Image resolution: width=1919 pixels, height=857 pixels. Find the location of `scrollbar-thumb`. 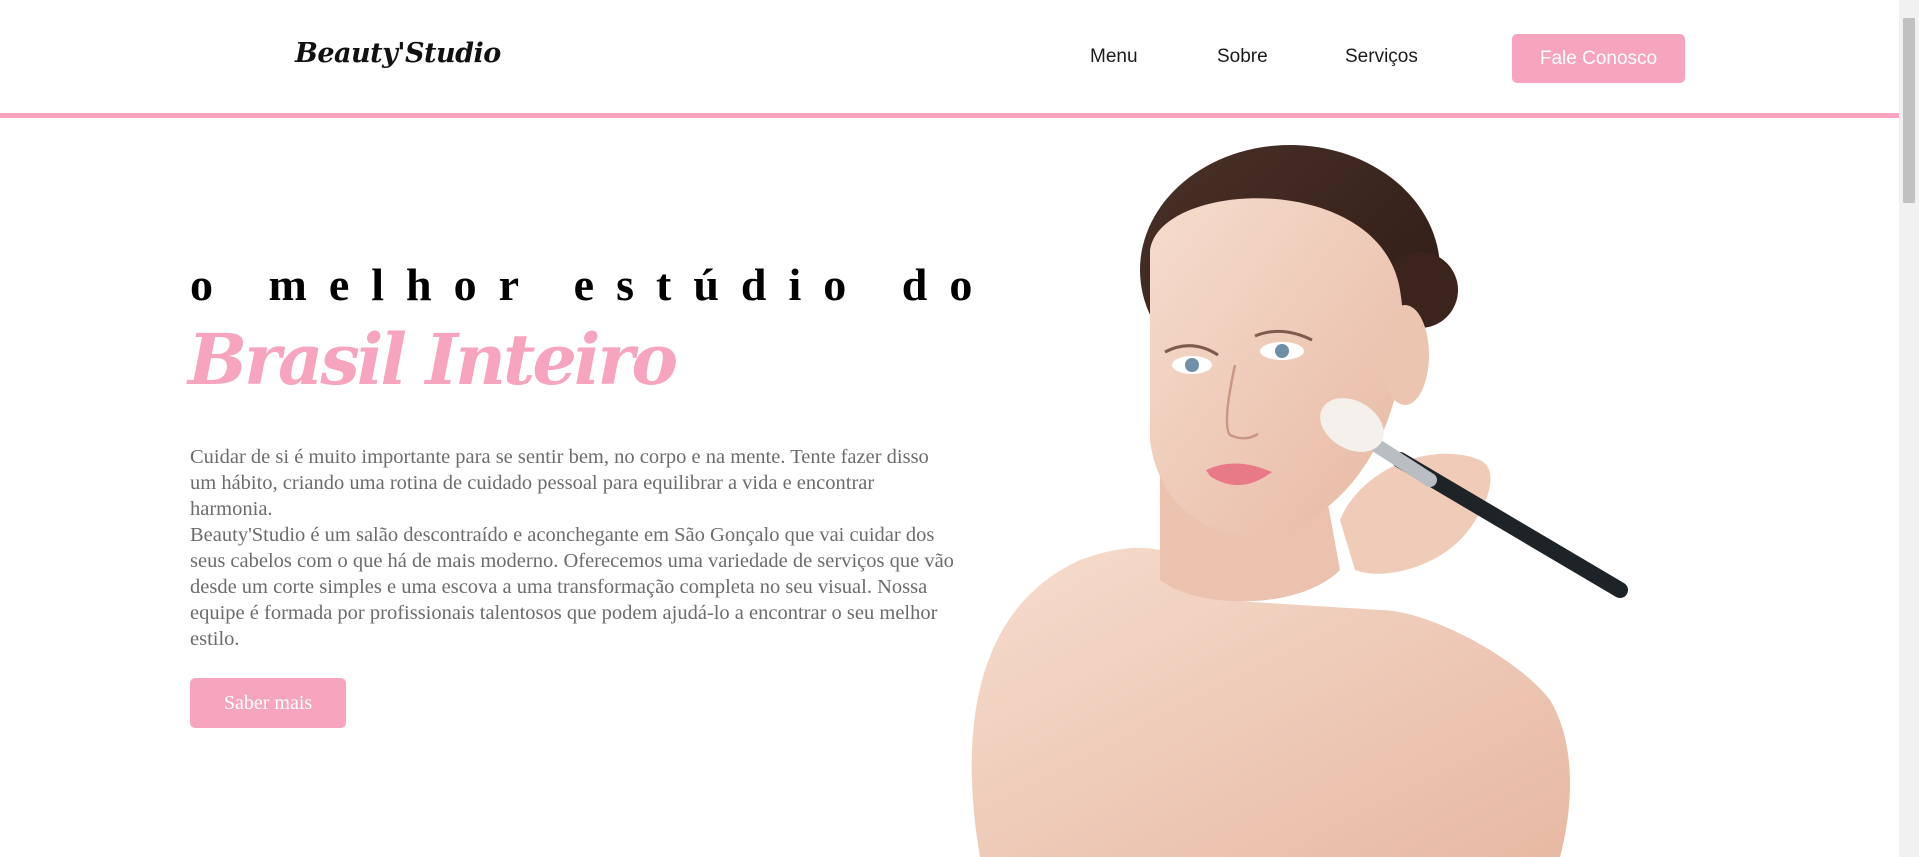

scrollbar-thumb is located at coordinates (1909, 110).